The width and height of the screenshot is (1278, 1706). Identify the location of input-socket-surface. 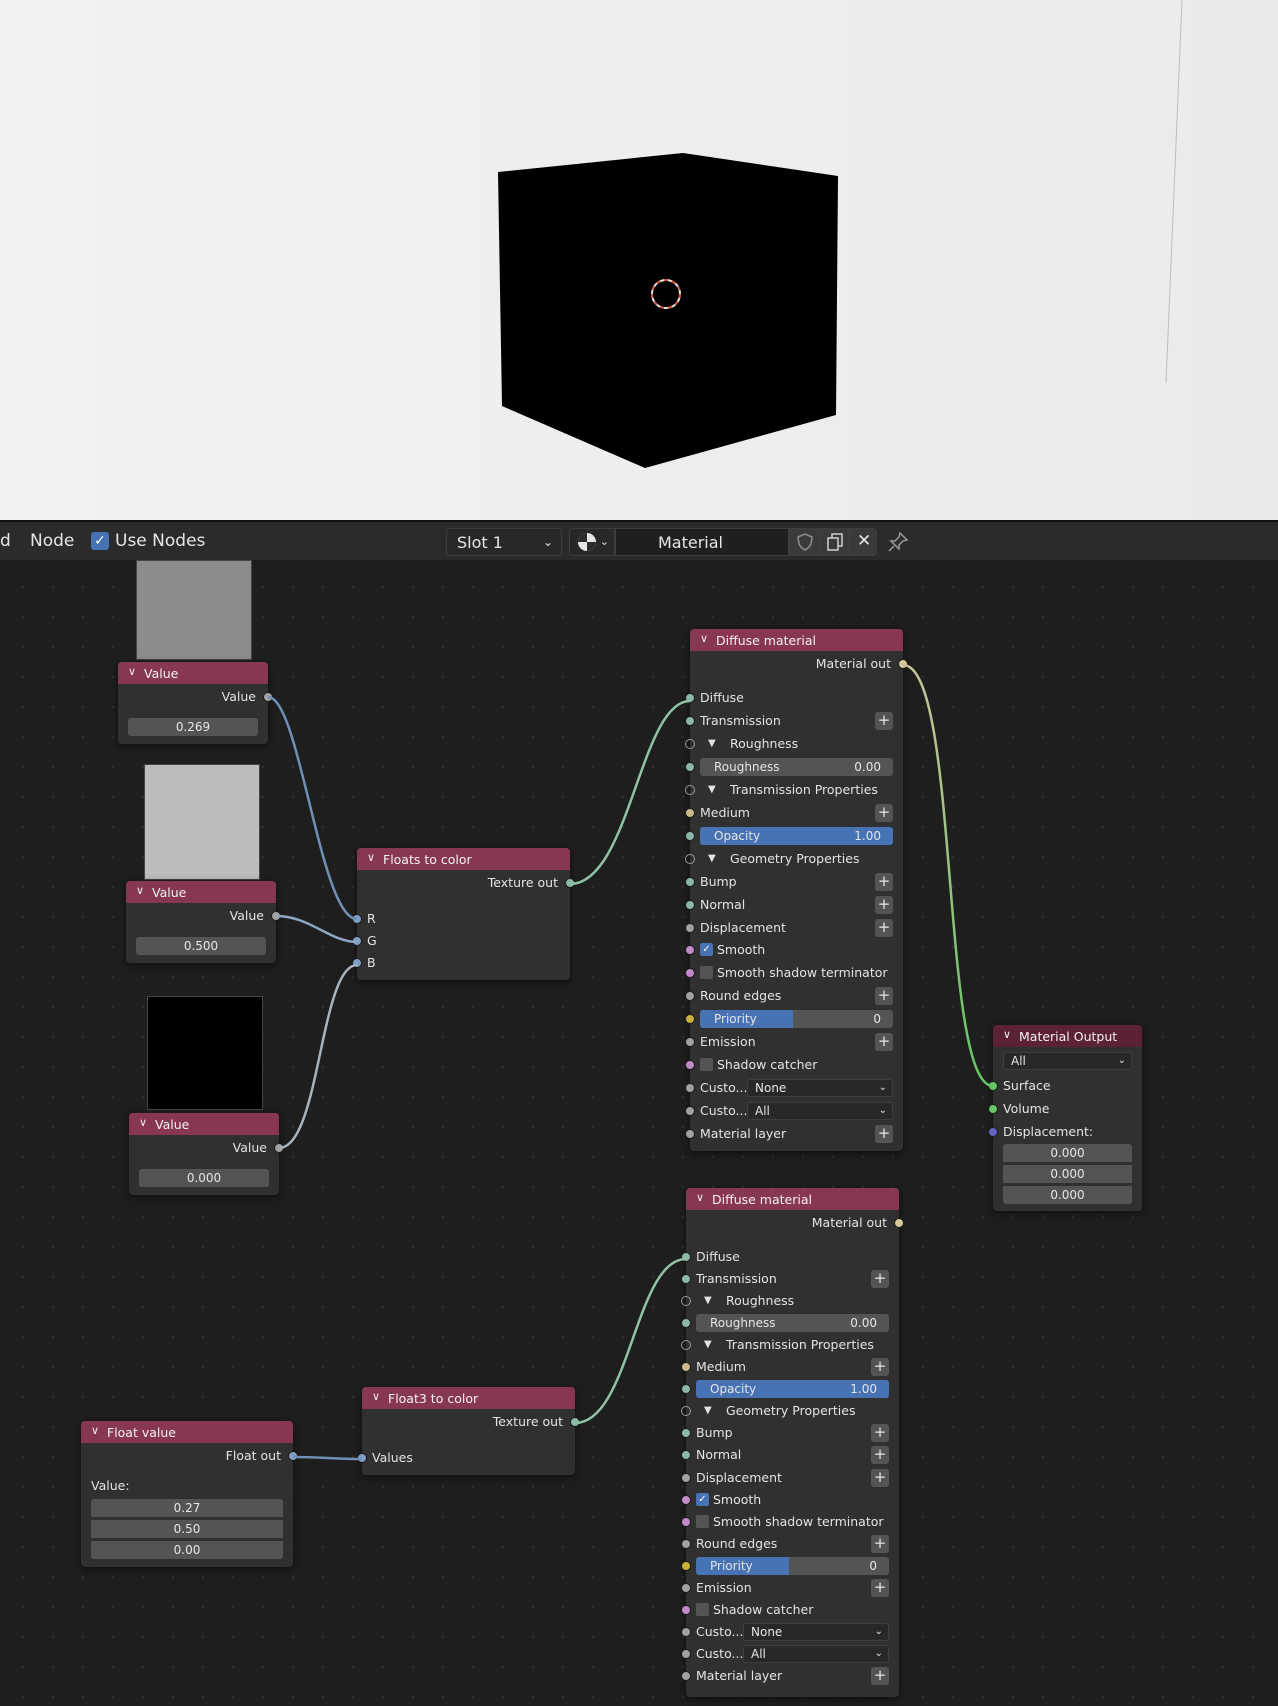
(993, 1086).